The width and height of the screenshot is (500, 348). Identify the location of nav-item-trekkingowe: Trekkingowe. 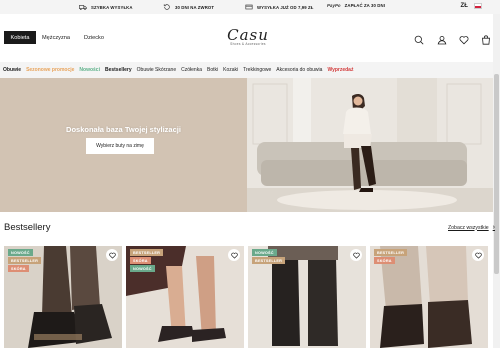
(257, 70).